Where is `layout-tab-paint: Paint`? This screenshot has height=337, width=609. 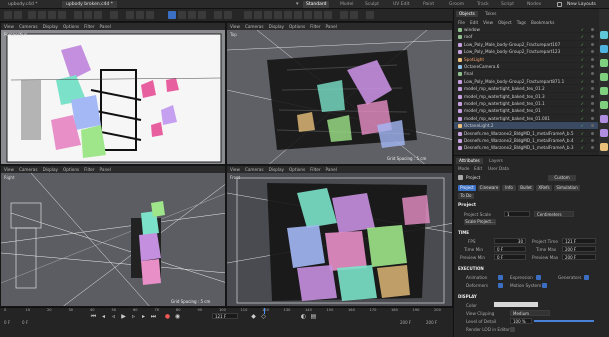 layout-tab-paint: Paint is located at coordinates (428, 4).